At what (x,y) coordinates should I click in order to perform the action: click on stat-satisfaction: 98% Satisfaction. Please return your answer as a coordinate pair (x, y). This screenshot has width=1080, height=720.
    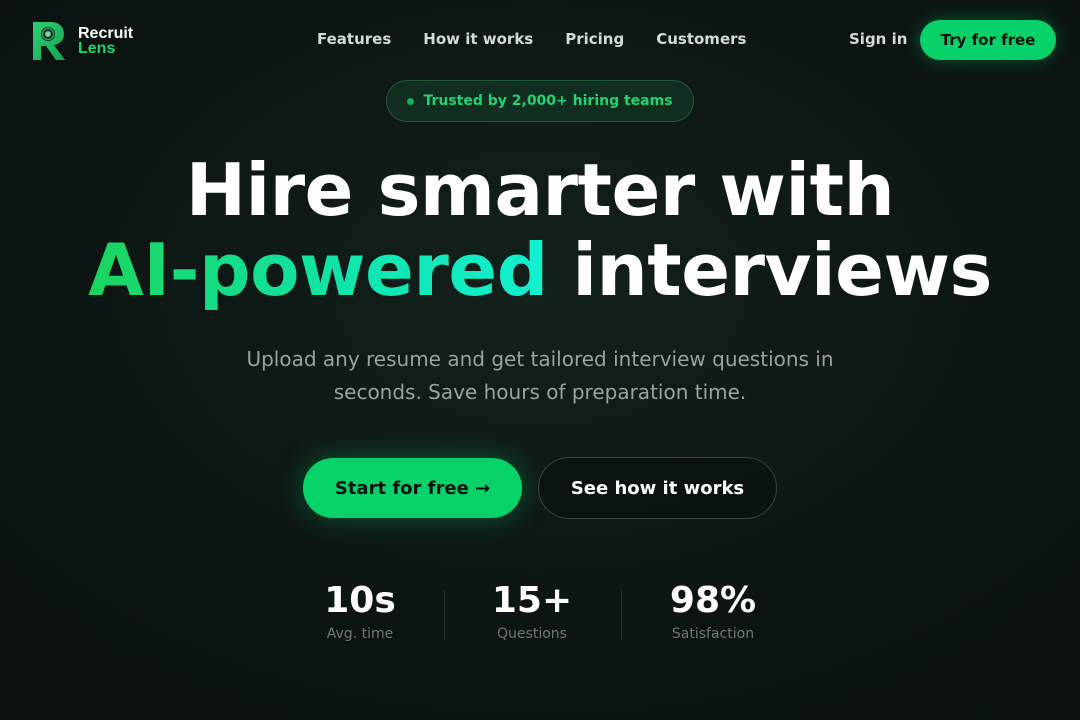
    Looking at the image, I should click on (713, 611).